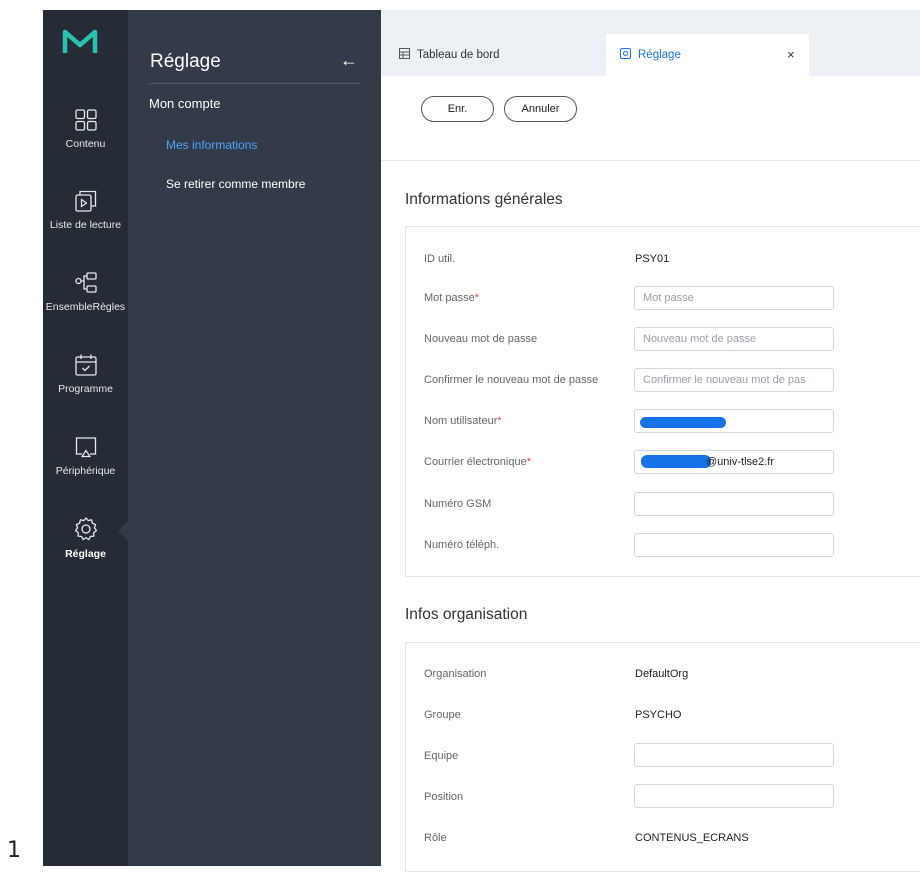 This screenshot has width=920, height=872. I want to click on new-password-label: Nouveau mot de passe, so click(481, 339).